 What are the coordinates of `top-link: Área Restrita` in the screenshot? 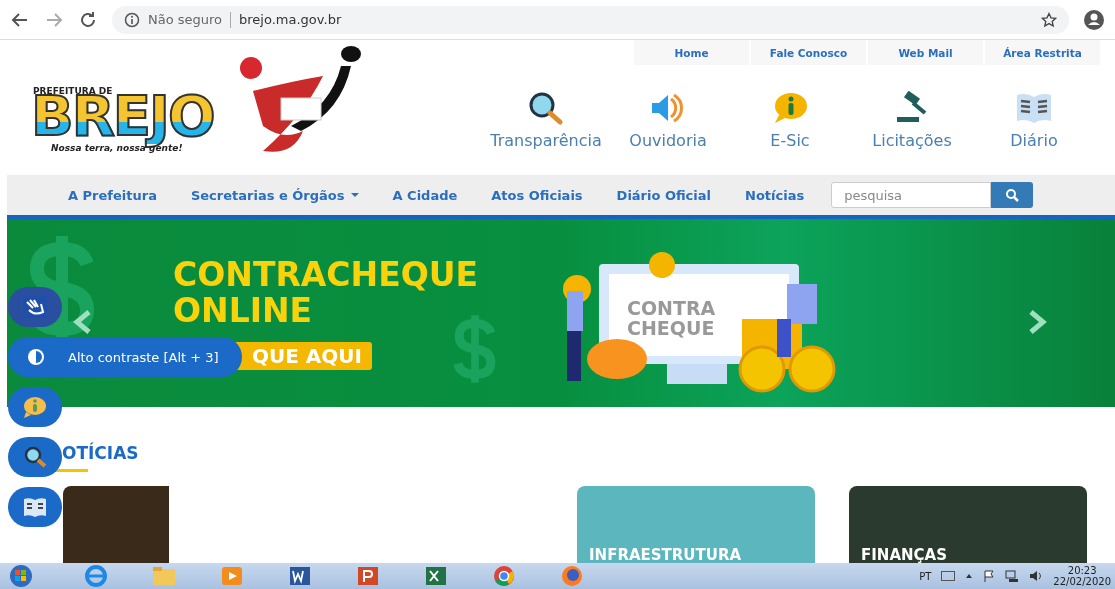 It's located at (1042, 52).